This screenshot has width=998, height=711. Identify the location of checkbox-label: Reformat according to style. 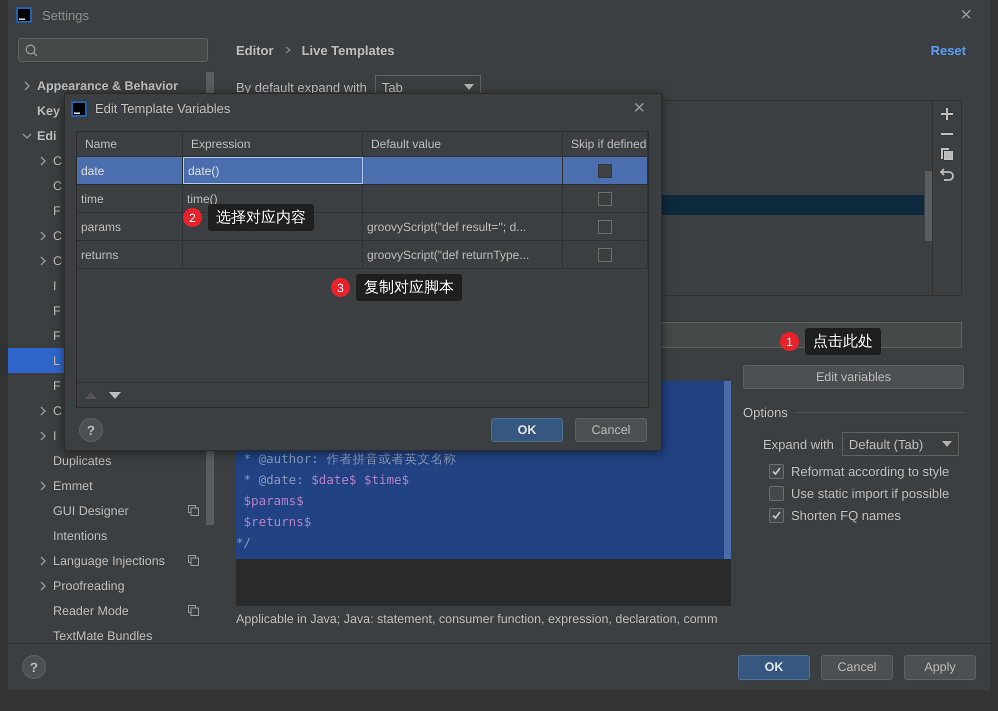
(870, 471).